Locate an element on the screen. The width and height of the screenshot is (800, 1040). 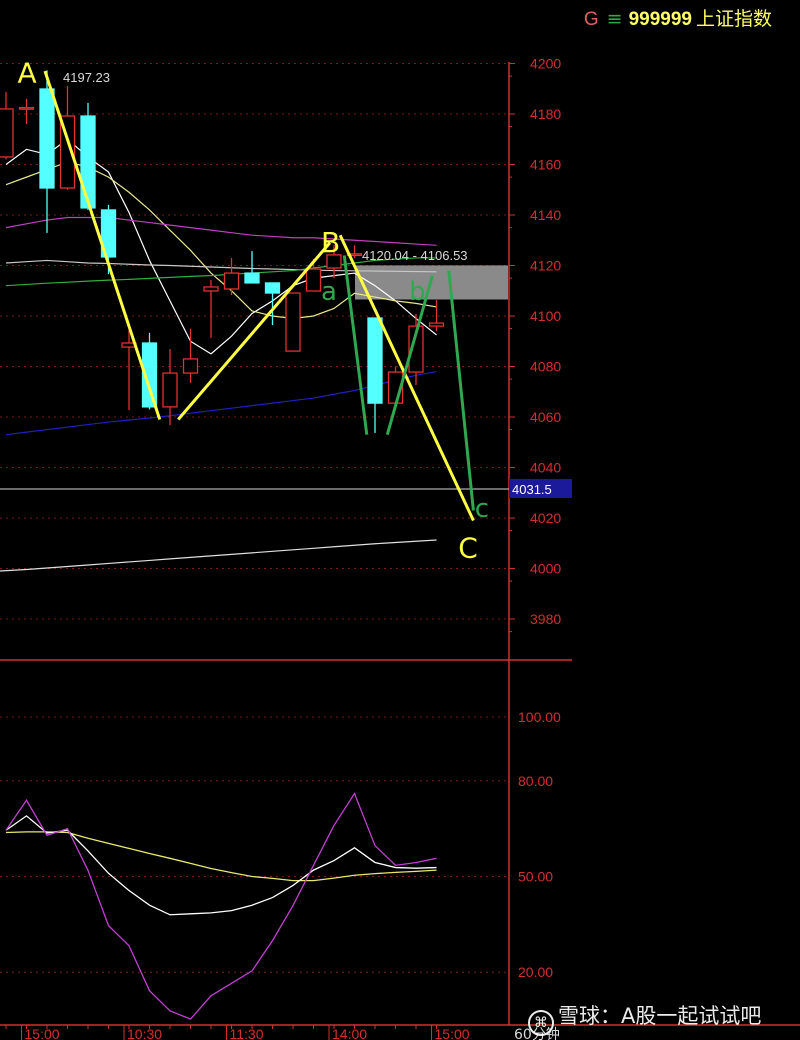
wave-label-c: c is located at coordinates (482, 509).